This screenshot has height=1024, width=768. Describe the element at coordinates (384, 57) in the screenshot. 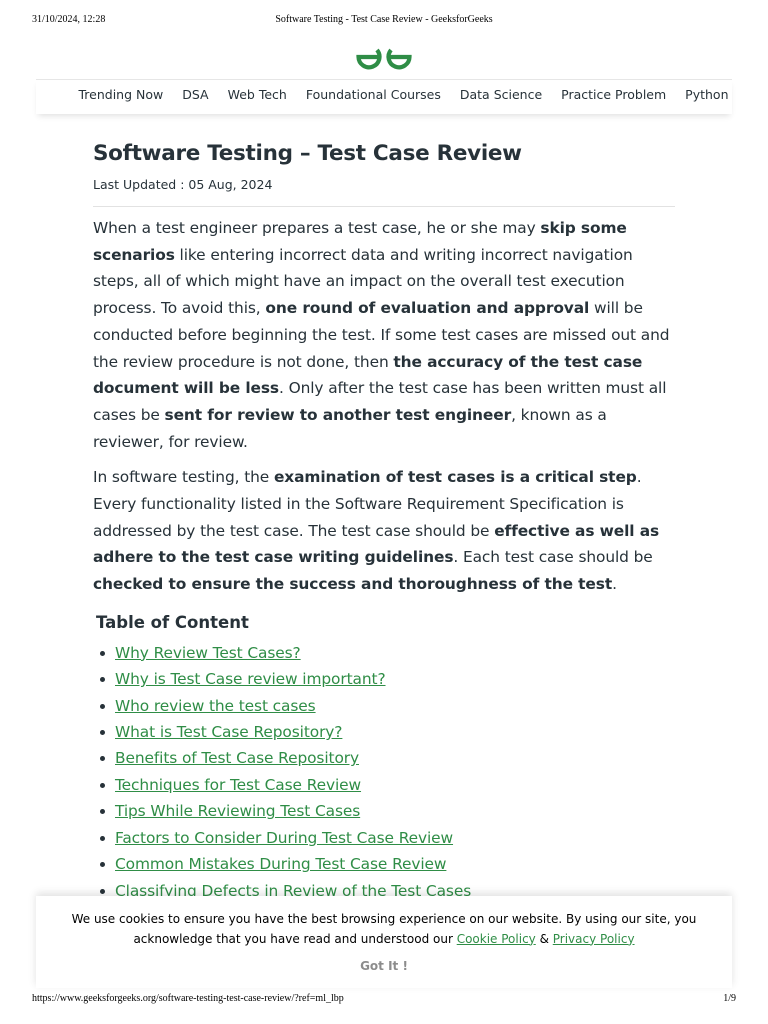

I see `gfg-logo-icon` at that location.